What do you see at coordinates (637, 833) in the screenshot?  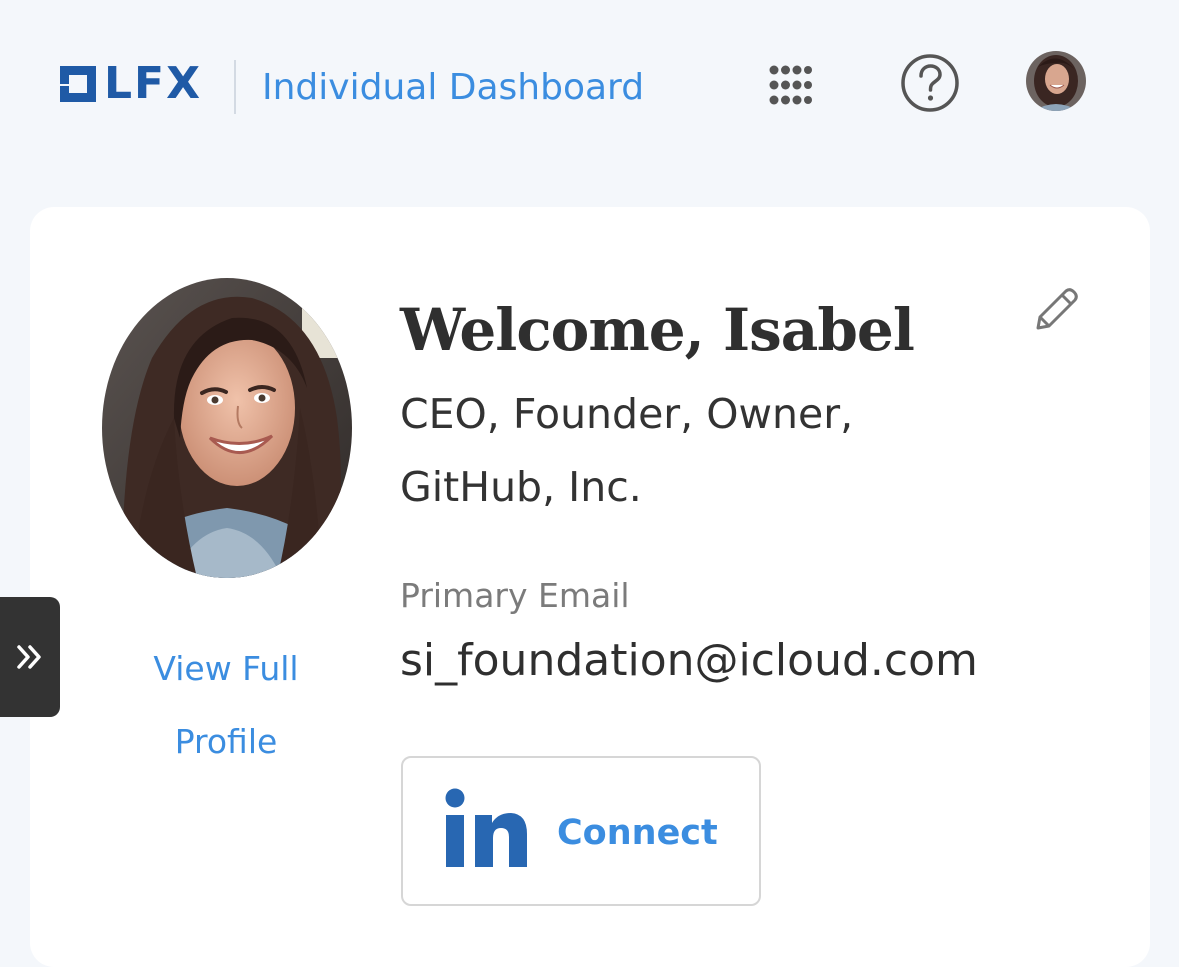 I see `linkedin-connect-label: Connect` at bounding box center [637, 833].